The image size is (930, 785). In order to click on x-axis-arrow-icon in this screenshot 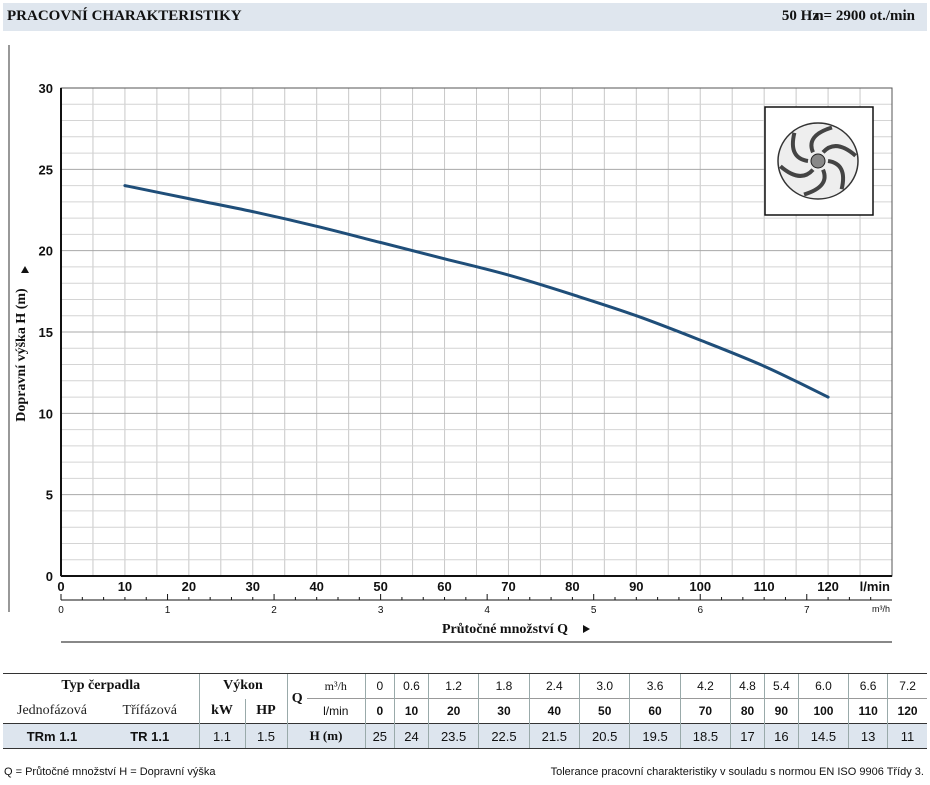, I will do `click(586, 629)`.